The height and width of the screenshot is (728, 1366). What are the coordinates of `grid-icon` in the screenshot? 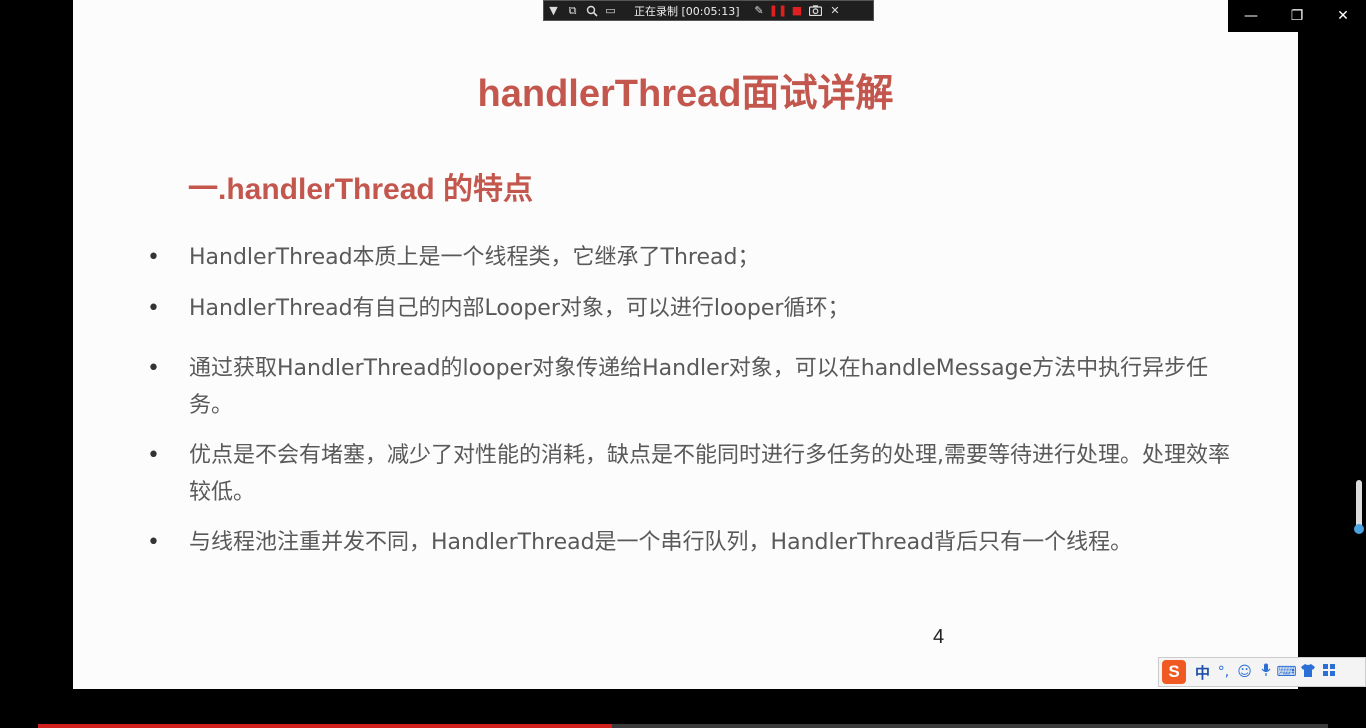 It's located at (1328, 672).